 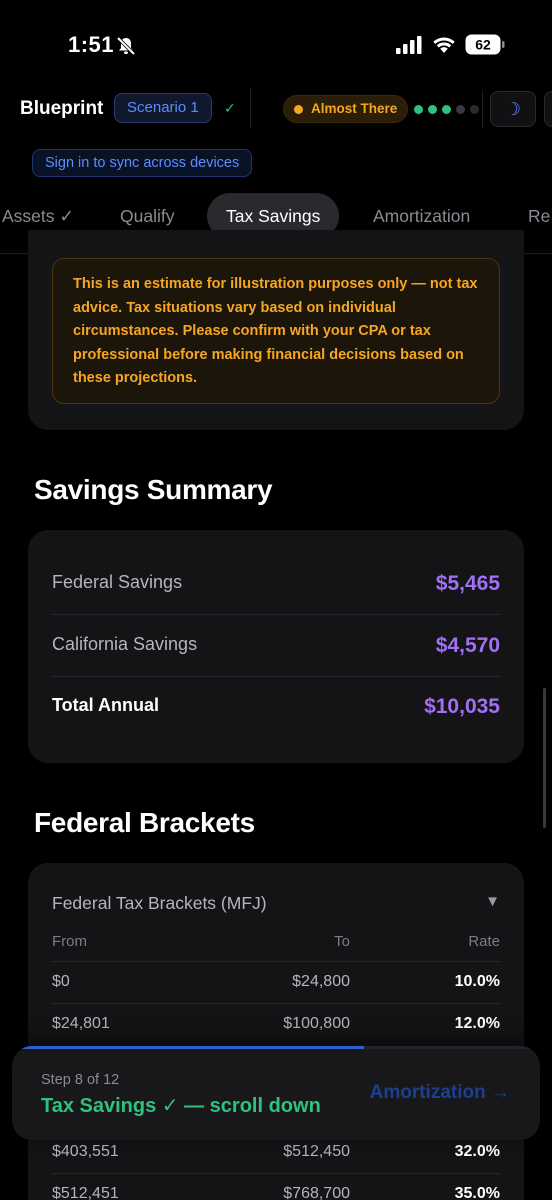 I want to click on clock: 1:51, so click(x=91, y=44).